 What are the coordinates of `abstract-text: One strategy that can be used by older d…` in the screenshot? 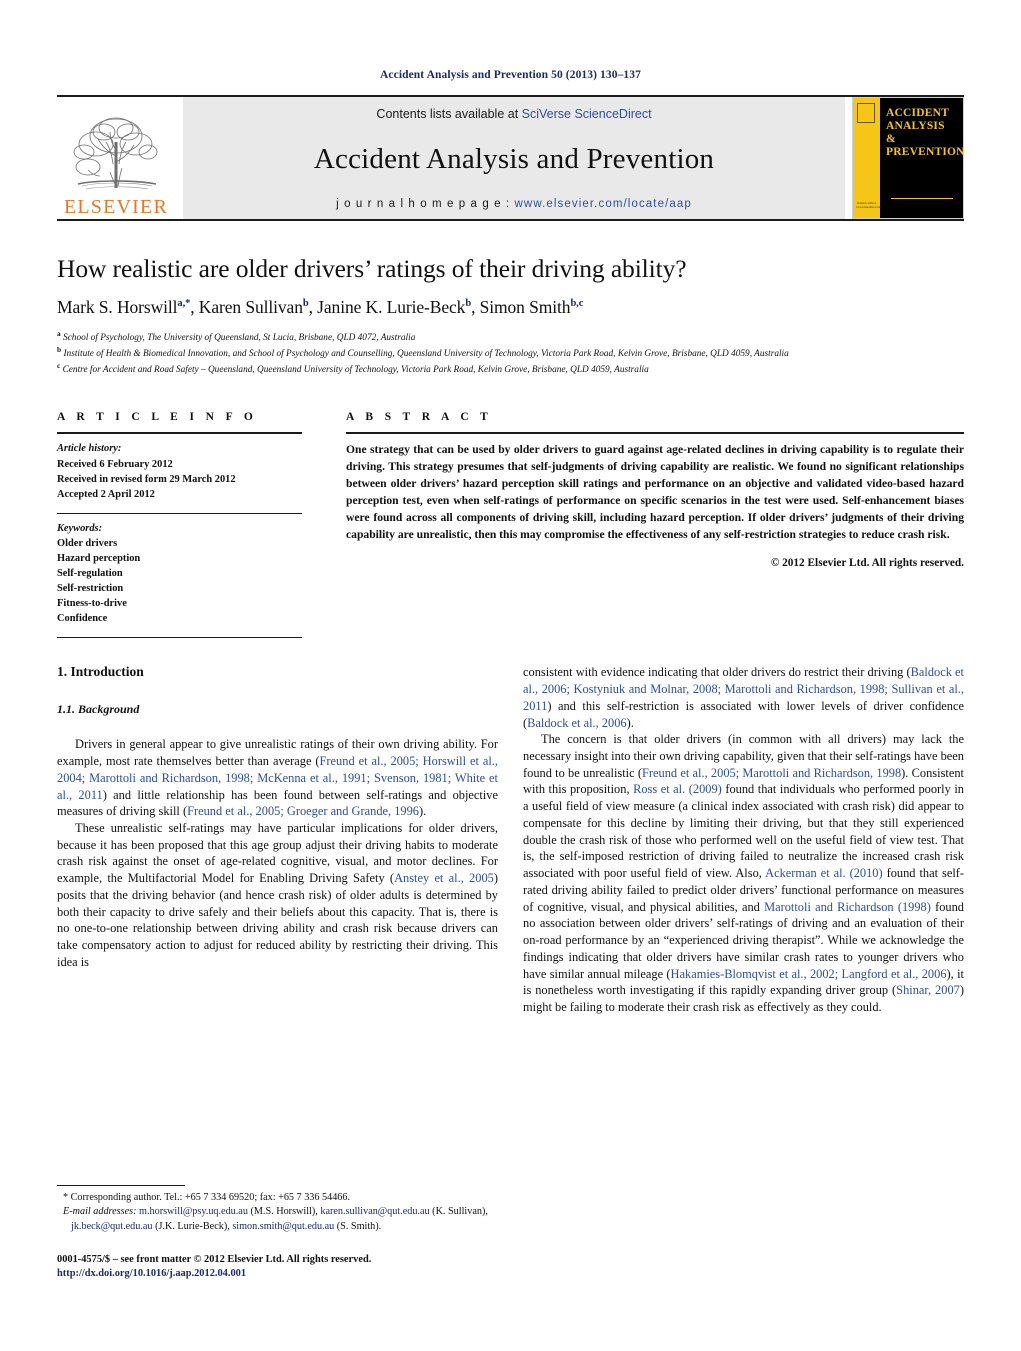 It's located at (655, 492).